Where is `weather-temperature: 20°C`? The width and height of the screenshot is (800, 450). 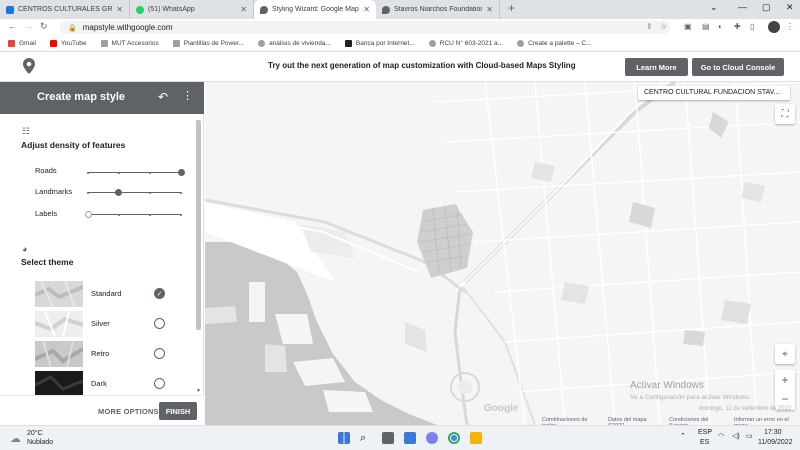
weather-temperature: 20°C is located at coordinates (35, 433).